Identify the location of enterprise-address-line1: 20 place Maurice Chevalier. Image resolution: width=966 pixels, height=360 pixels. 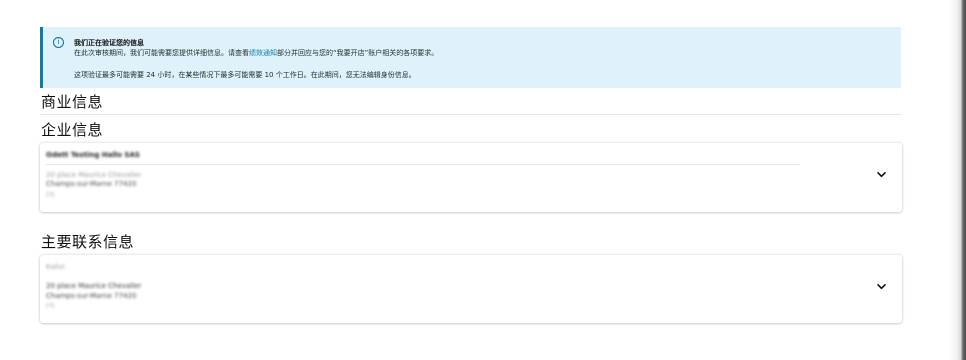
(94, 175).